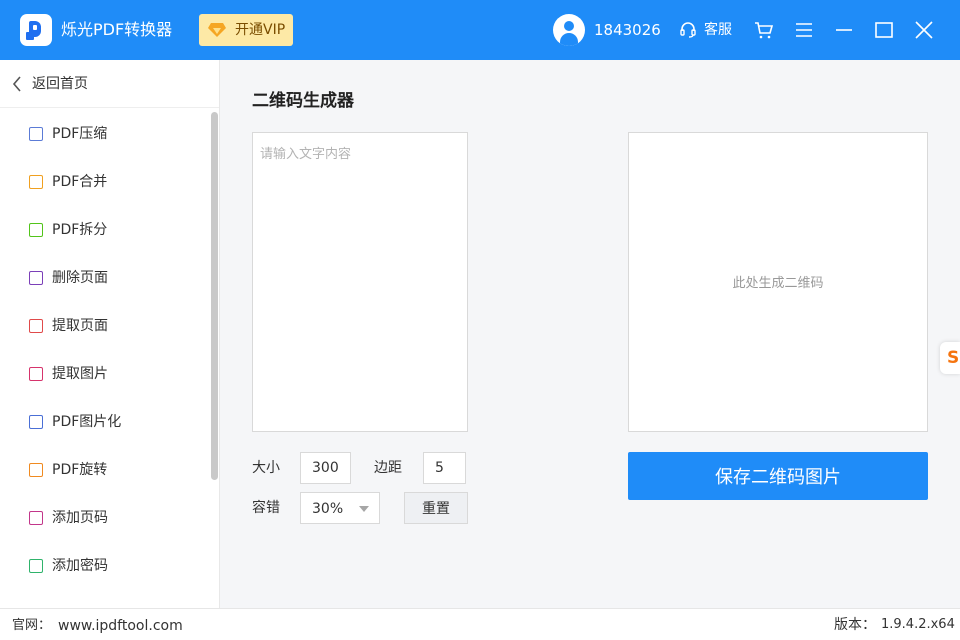  I want to click on sidebar-item-pdf-compress: PDF压缩, so click(105, 134).